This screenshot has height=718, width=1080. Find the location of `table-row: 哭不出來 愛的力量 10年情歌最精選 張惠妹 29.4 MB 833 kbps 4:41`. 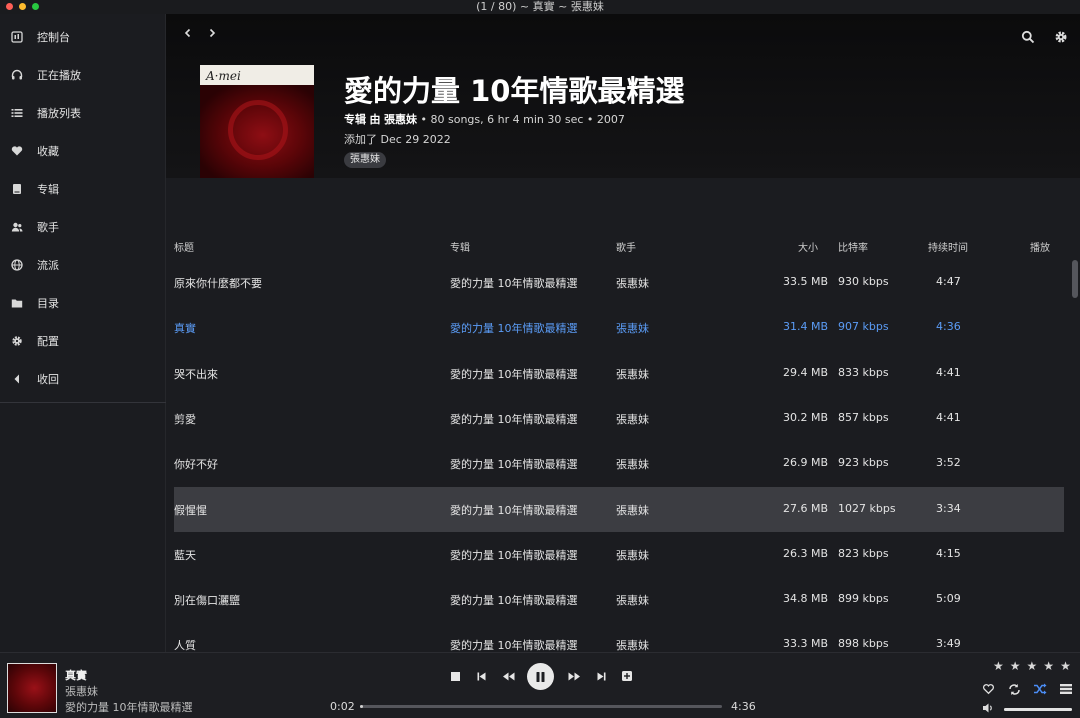

table-row: 哭不出來 愛的力量 10年情歌最精選 張惠妹 29.4 MB 833 kbps 4:41 is located at coordinates (619, 373).